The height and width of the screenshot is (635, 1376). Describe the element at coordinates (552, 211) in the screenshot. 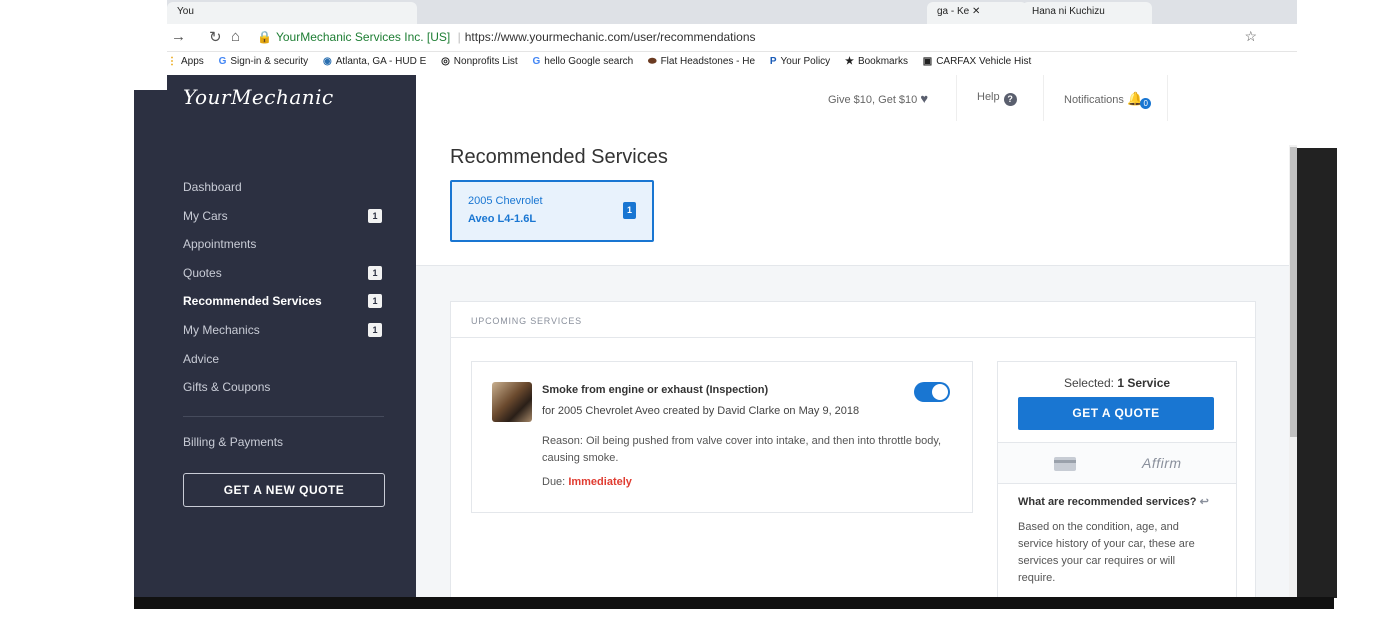

I see `car-selector-card: 2005 Chevrolet Aveo L4-1.6L 1` at that location.